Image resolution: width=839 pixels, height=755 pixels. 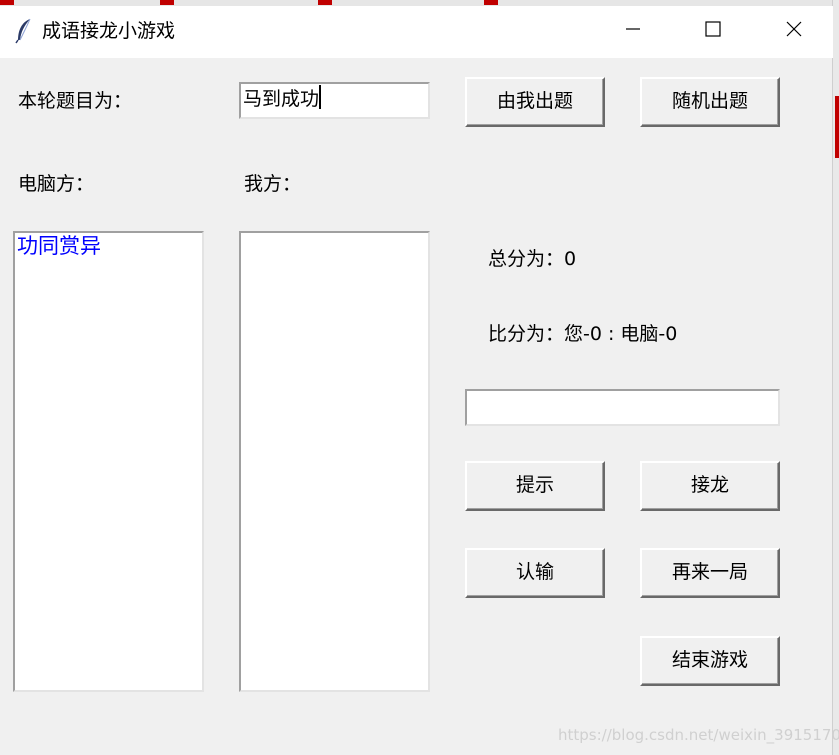 What do you see at coordinates (535, 102) in the screenshot?
I see `self-question-button: 由我出题` at bounding box center [535, 102].